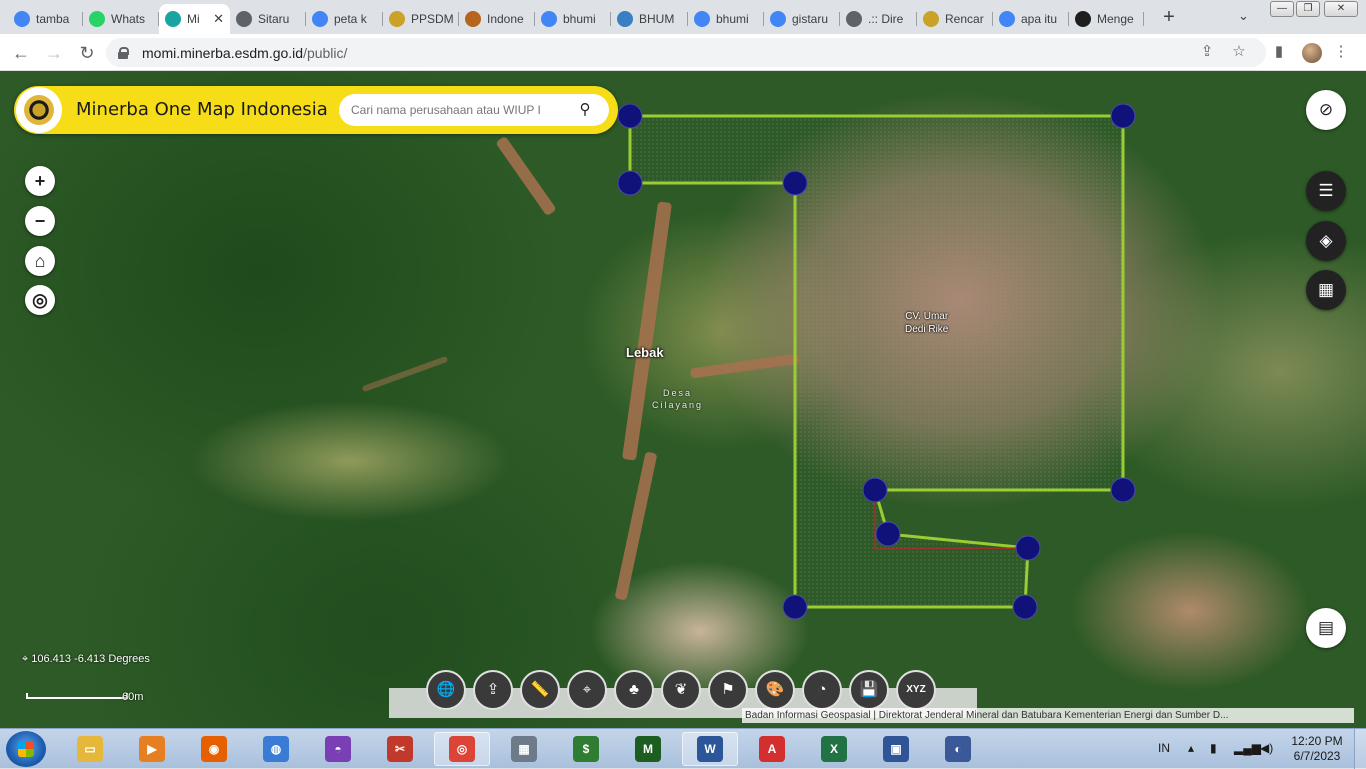 The image size is (1366, 769). I want to click on zoom-out-button: −, so click(40, 221).